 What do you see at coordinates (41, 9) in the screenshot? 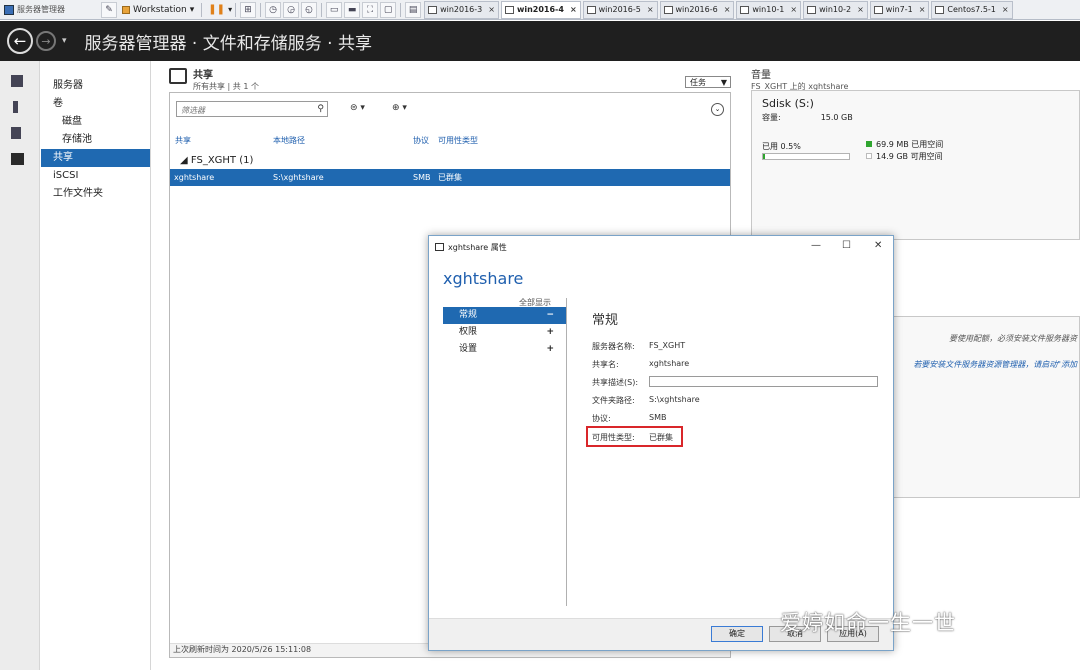
I see `vm-app-title-text: 服务器管理器` at bounding box center [41, 9].